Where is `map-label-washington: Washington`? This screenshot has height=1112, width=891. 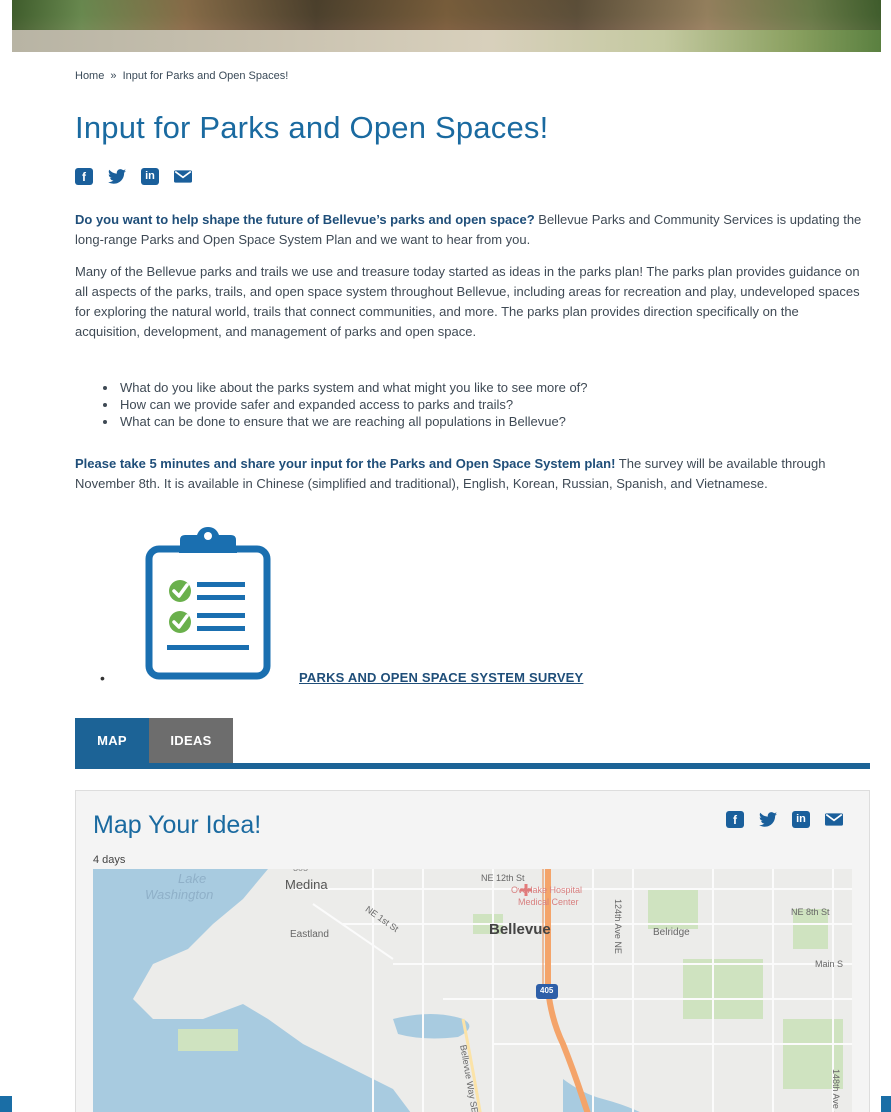 map-label-washington: Washington is located at coordinates (179, 894).